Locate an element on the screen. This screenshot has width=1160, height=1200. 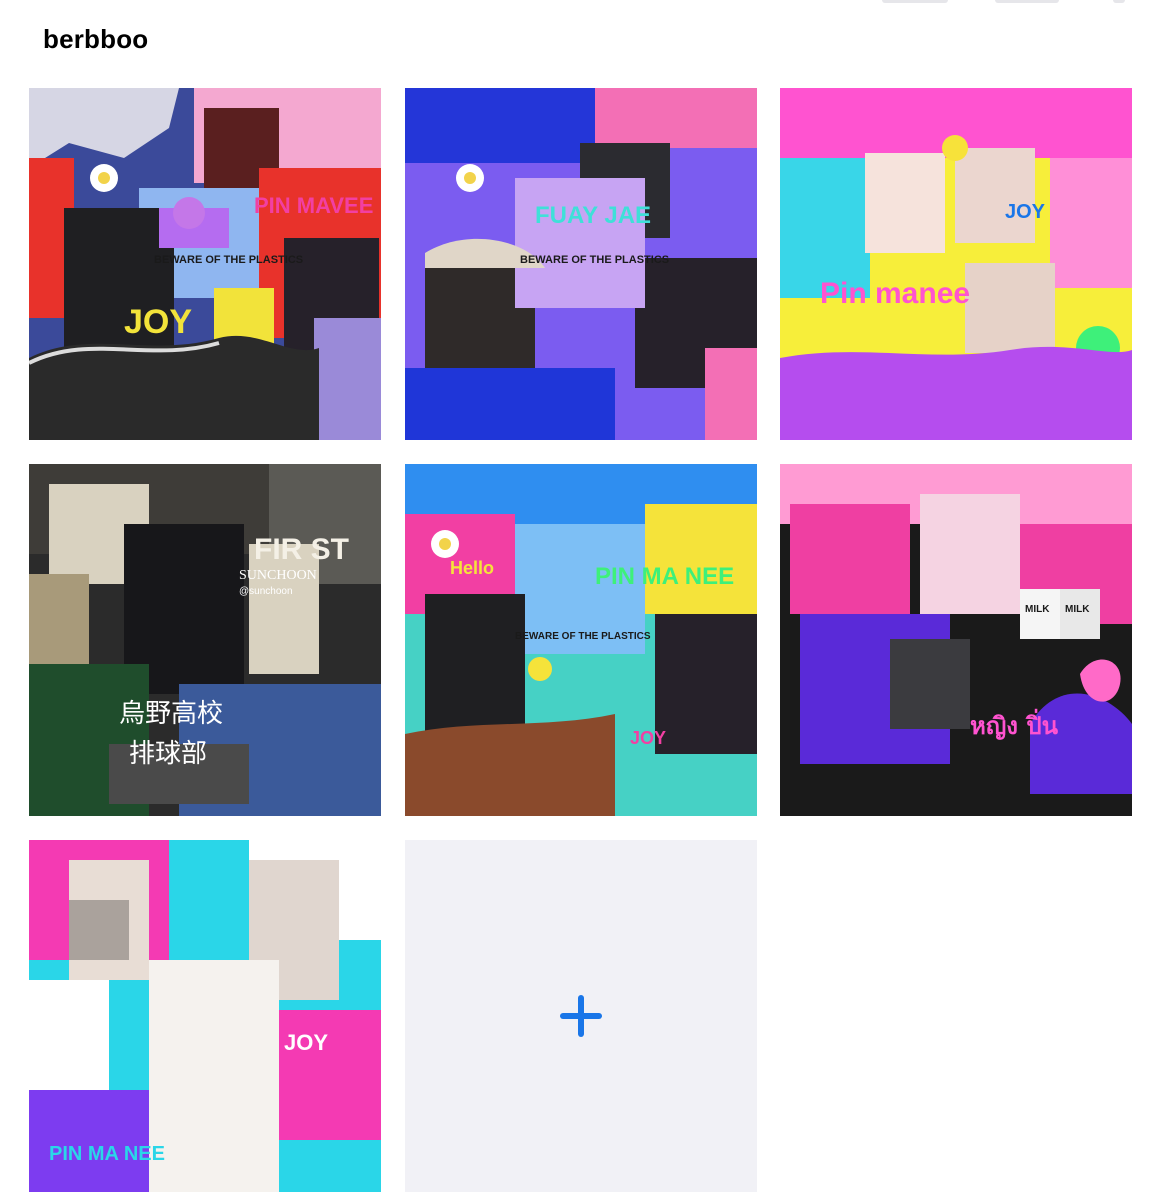
collage-image-1: PIN MAVEE BEWARE OF THE PLASTICS JOY is located at coordinates (205, 264).